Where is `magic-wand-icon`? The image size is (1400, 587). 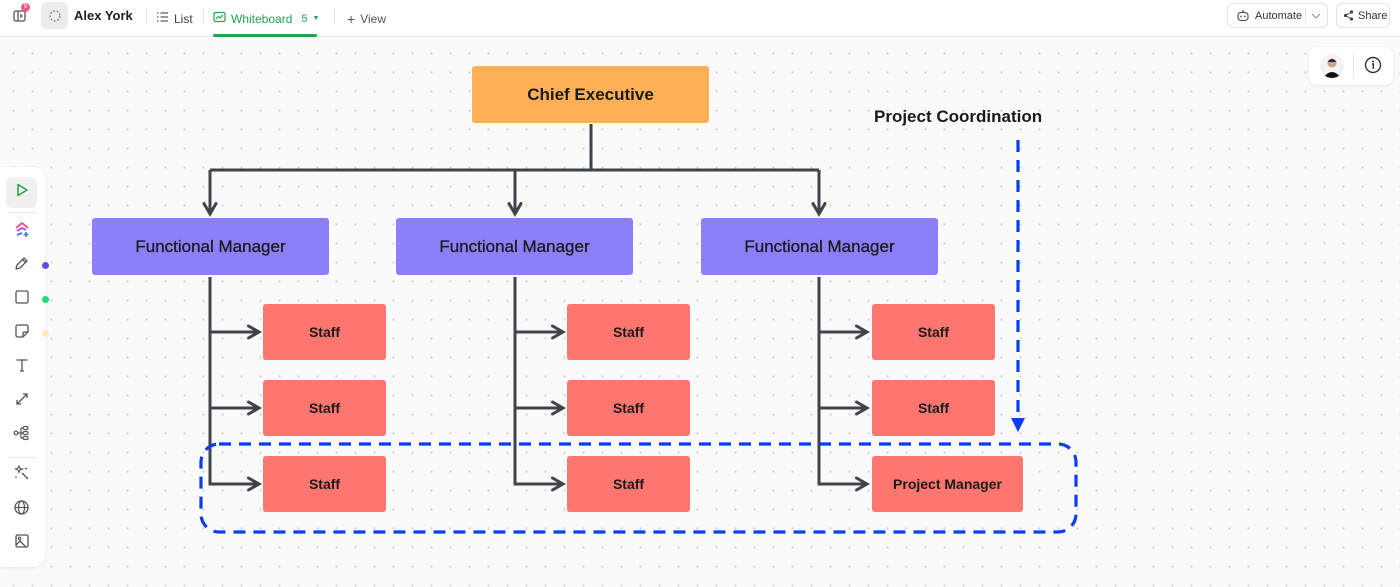 magic-wand-icon is located at coordinates (21, 475).